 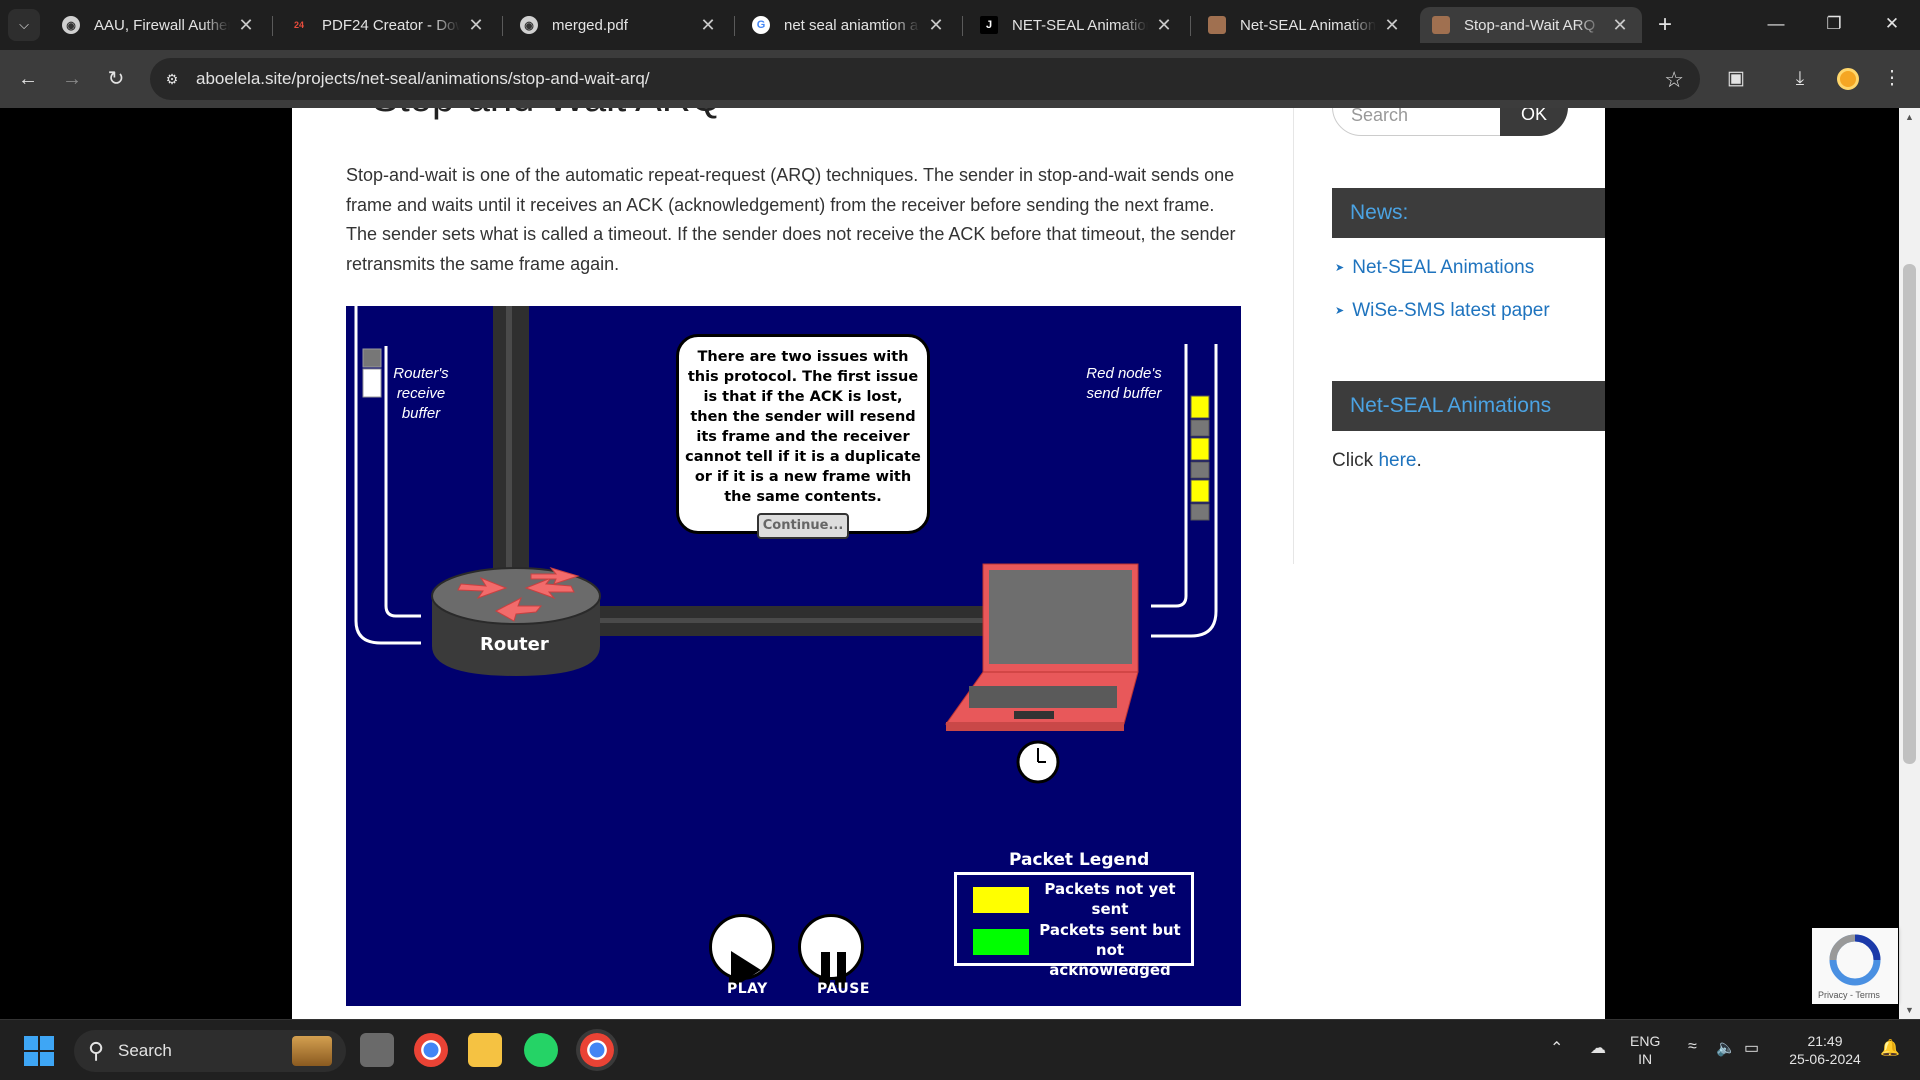 What do you see at coordinates (1751, 1048) in the screenshot?
I see `battery-icon: ▭` at bounding box center [1751, 1048].